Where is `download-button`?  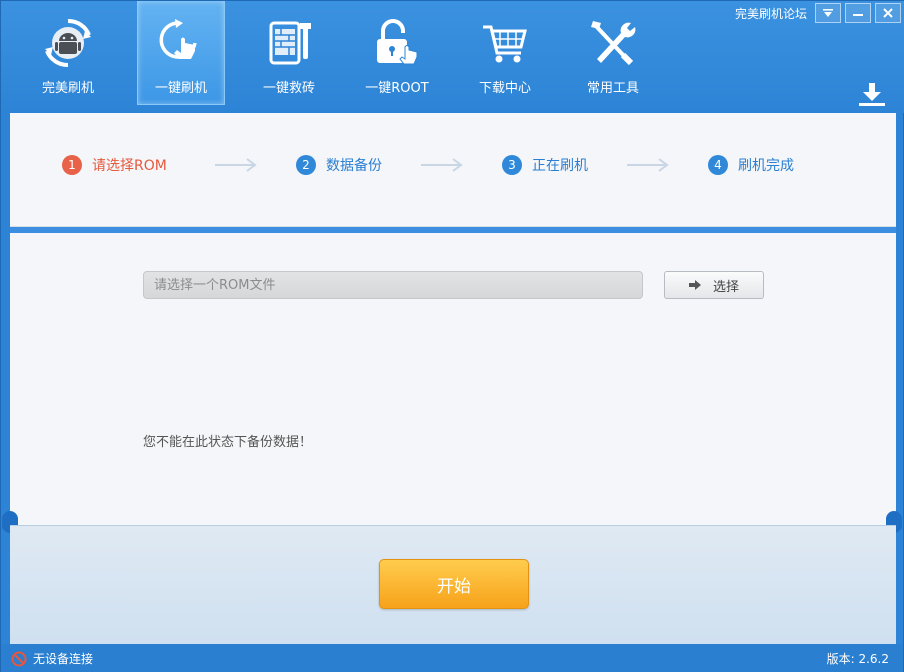 download-button is located at coordinates (872, 96).